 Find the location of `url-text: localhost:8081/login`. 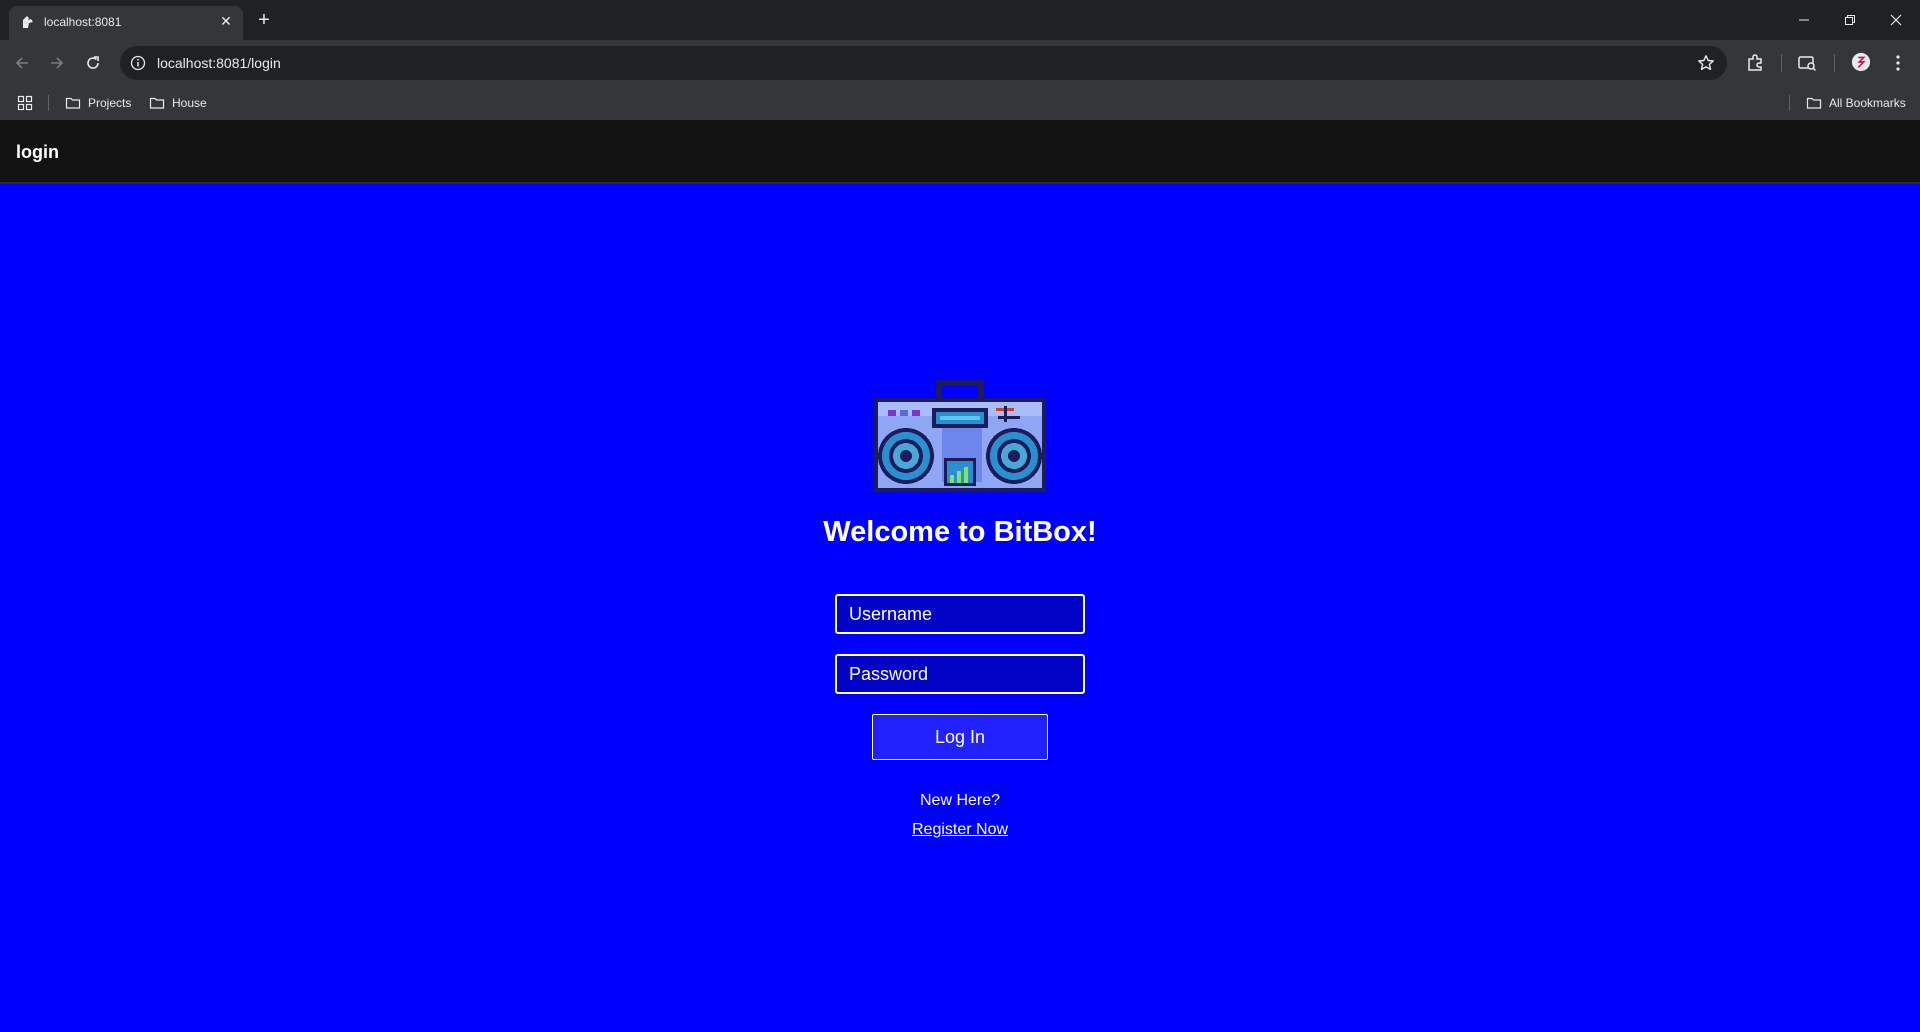

url-text: localhost:8081/login is located at coordinates (219, 63).